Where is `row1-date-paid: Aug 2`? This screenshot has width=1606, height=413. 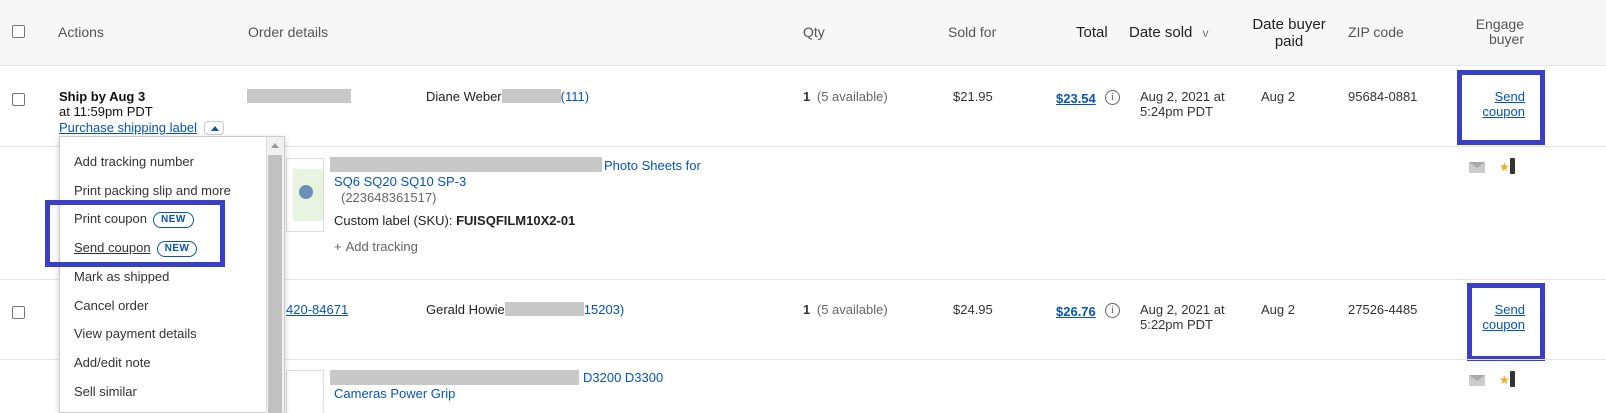 row1-date-paid: Aug 2 is located at coordinates (1278, 96).